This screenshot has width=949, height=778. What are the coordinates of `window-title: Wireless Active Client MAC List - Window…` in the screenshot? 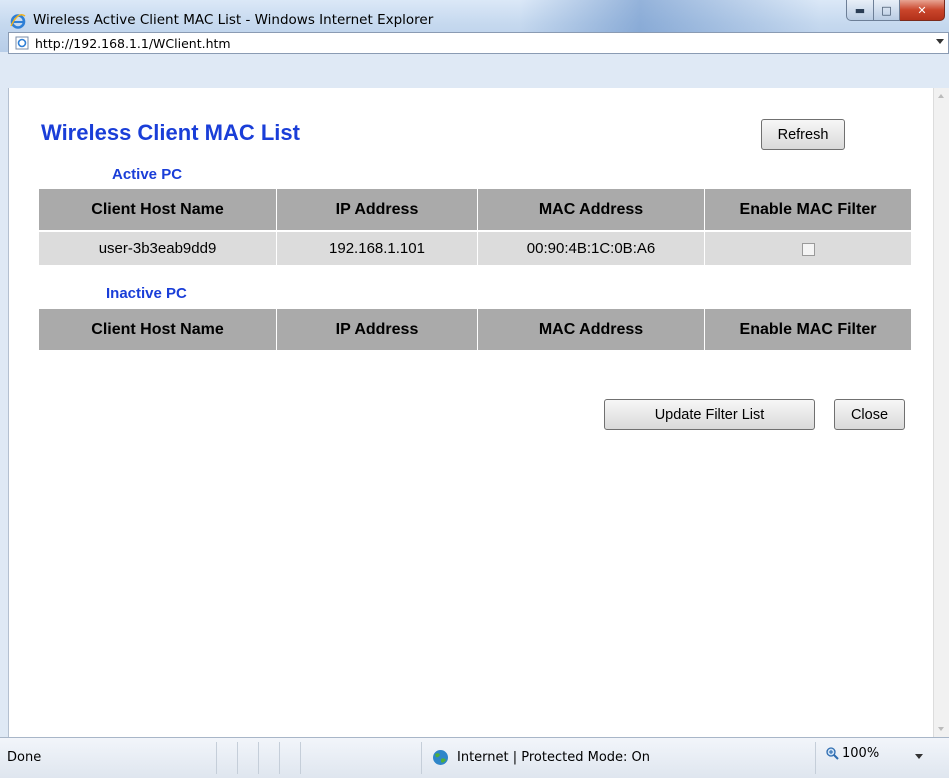 It's located at (233, 20).